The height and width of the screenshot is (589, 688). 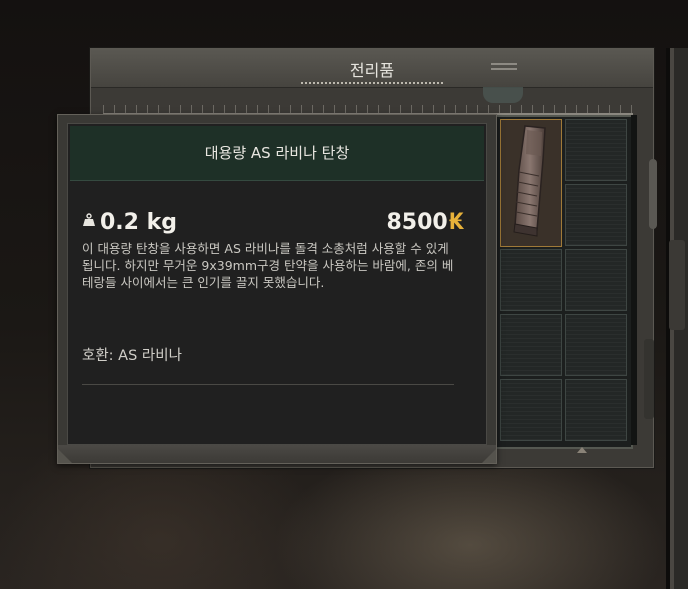 What do you see at coordinates (132, 356) in the screenshot?
I see `compatibility-text: 호환: AS 라비나` at bounding box center [132, 356].